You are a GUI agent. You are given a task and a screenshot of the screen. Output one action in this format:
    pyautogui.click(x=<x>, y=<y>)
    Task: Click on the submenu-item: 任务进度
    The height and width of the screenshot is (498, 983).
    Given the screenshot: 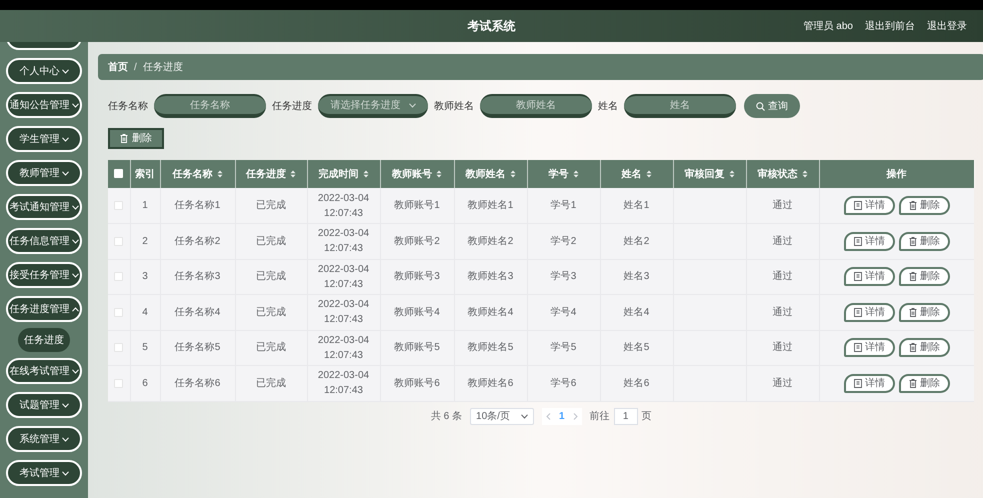 What is the action you would take?
    pyautogui.click(x=44, y=340)
    